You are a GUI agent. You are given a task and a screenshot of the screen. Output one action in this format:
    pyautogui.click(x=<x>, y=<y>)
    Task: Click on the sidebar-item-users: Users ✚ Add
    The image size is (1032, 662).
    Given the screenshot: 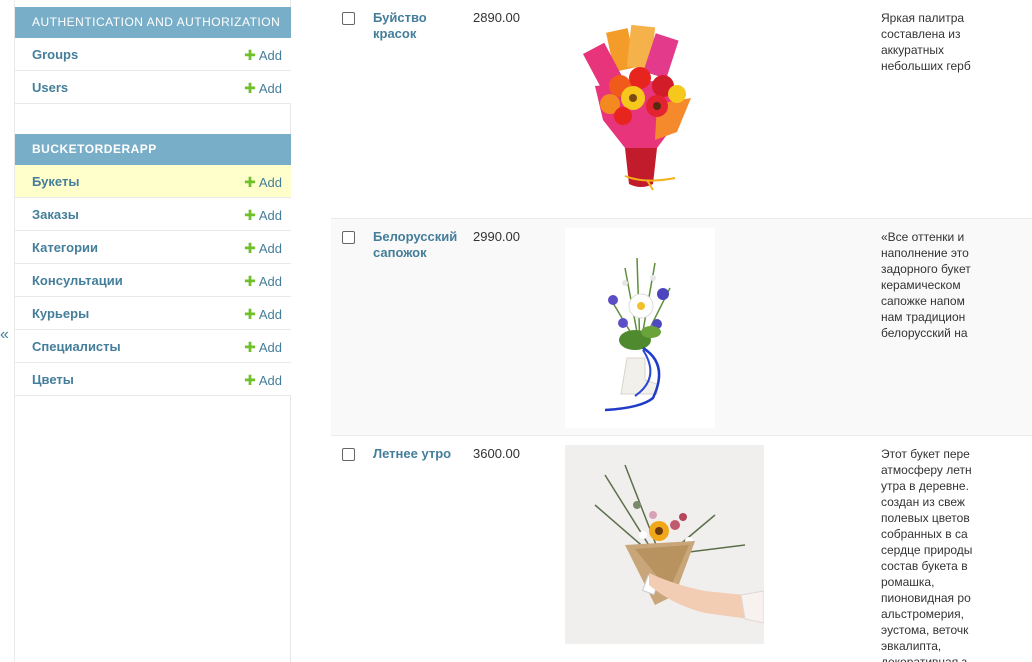 What is the action you would take?
    pyautogui.click(x=153, y=87)
    